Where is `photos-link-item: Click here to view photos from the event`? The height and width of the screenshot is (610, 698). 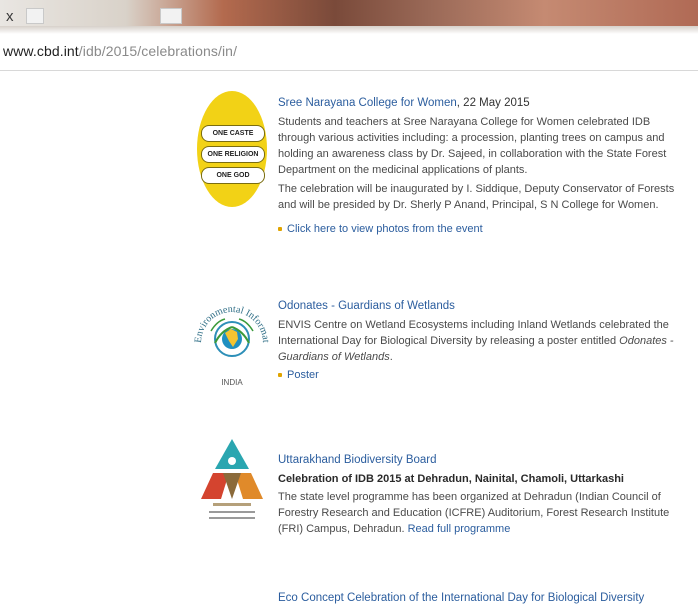 photos-link-item: Click here to view photos from the event is located at coordinates (483, 229).